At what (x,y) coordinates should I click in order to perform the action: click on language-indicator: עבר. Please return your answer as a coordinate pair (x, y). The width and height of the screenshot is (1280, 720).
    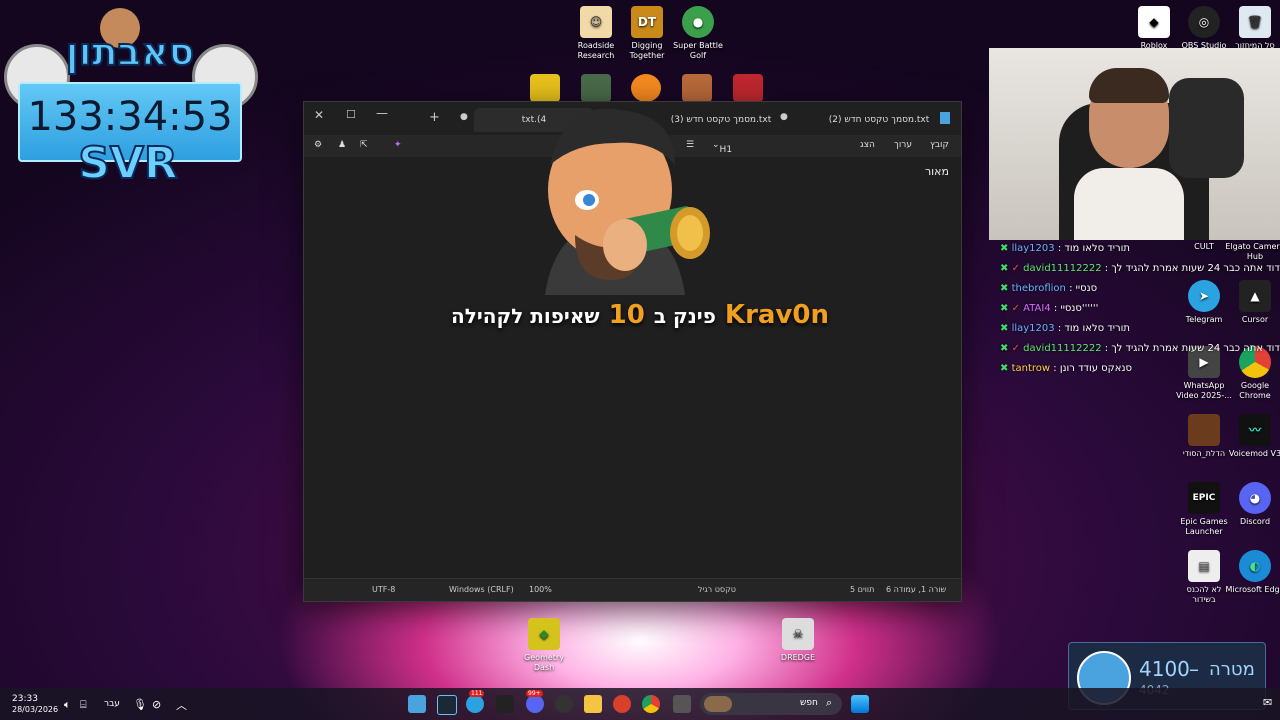
    Looking at the image, I should click on (112, 704).